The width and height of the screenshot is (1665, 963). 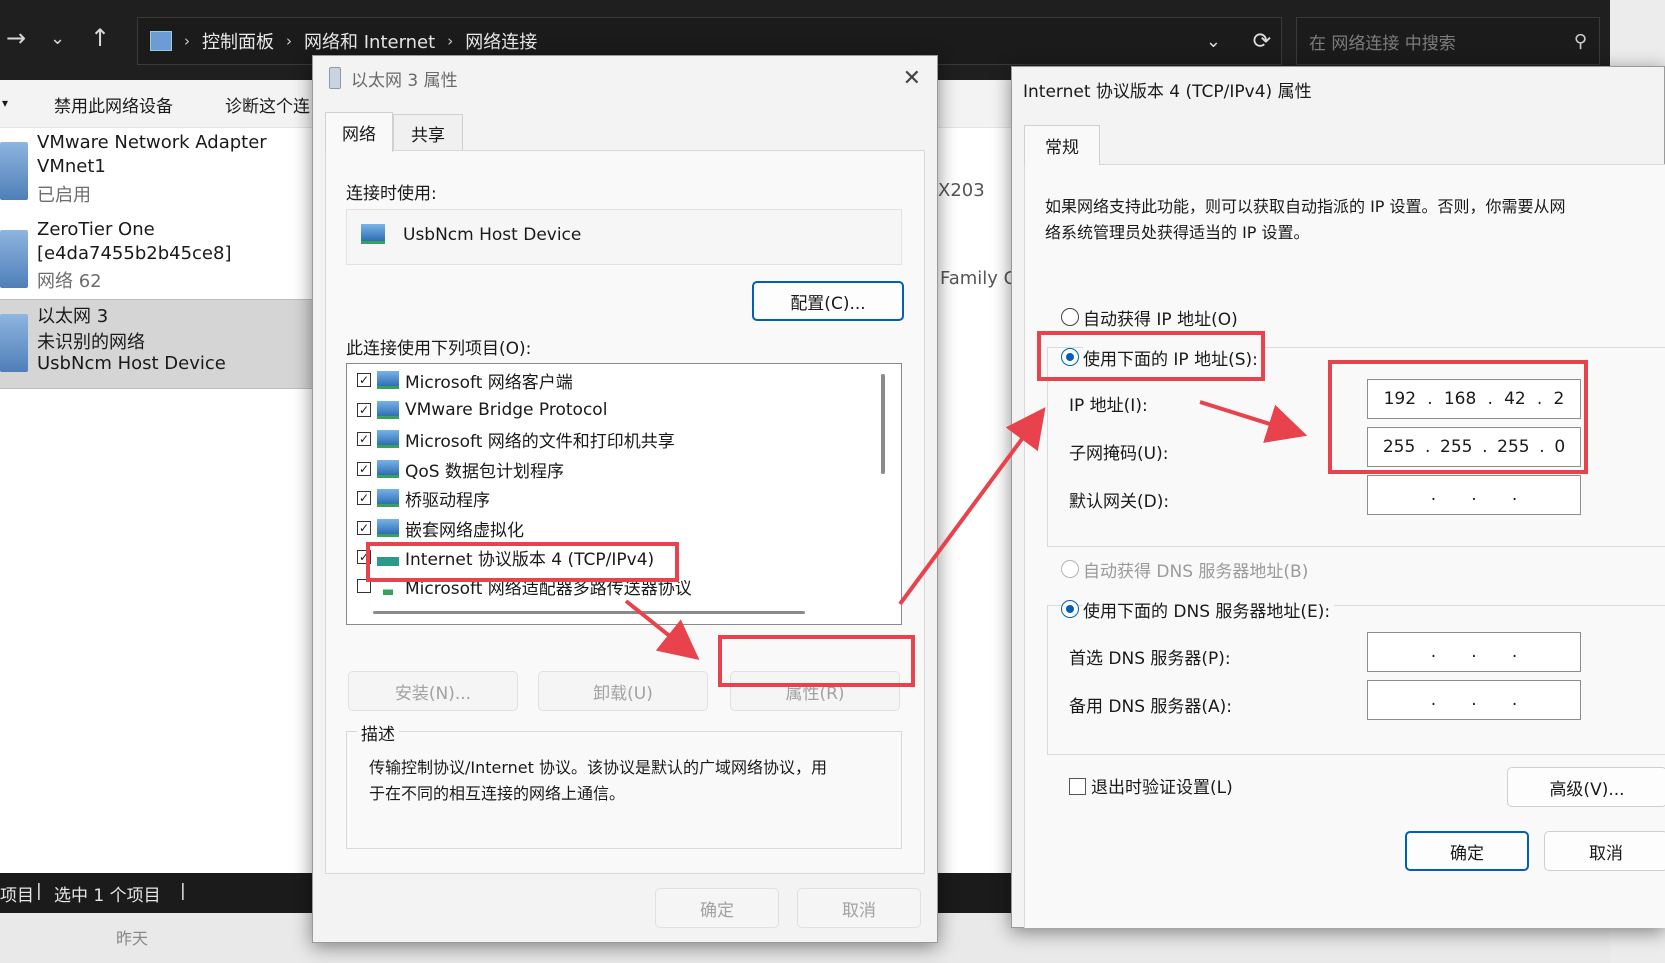 I want to click on annotation-arrows, so click(x=966, y=530).